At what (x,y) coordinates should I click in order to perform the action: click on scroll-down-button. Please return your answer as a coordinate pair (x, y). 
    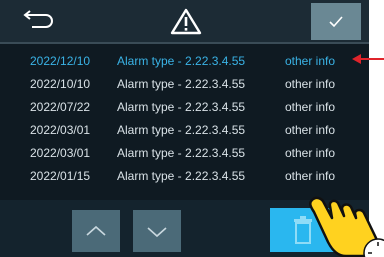
    Looking at the image, I should click on (157, 231).